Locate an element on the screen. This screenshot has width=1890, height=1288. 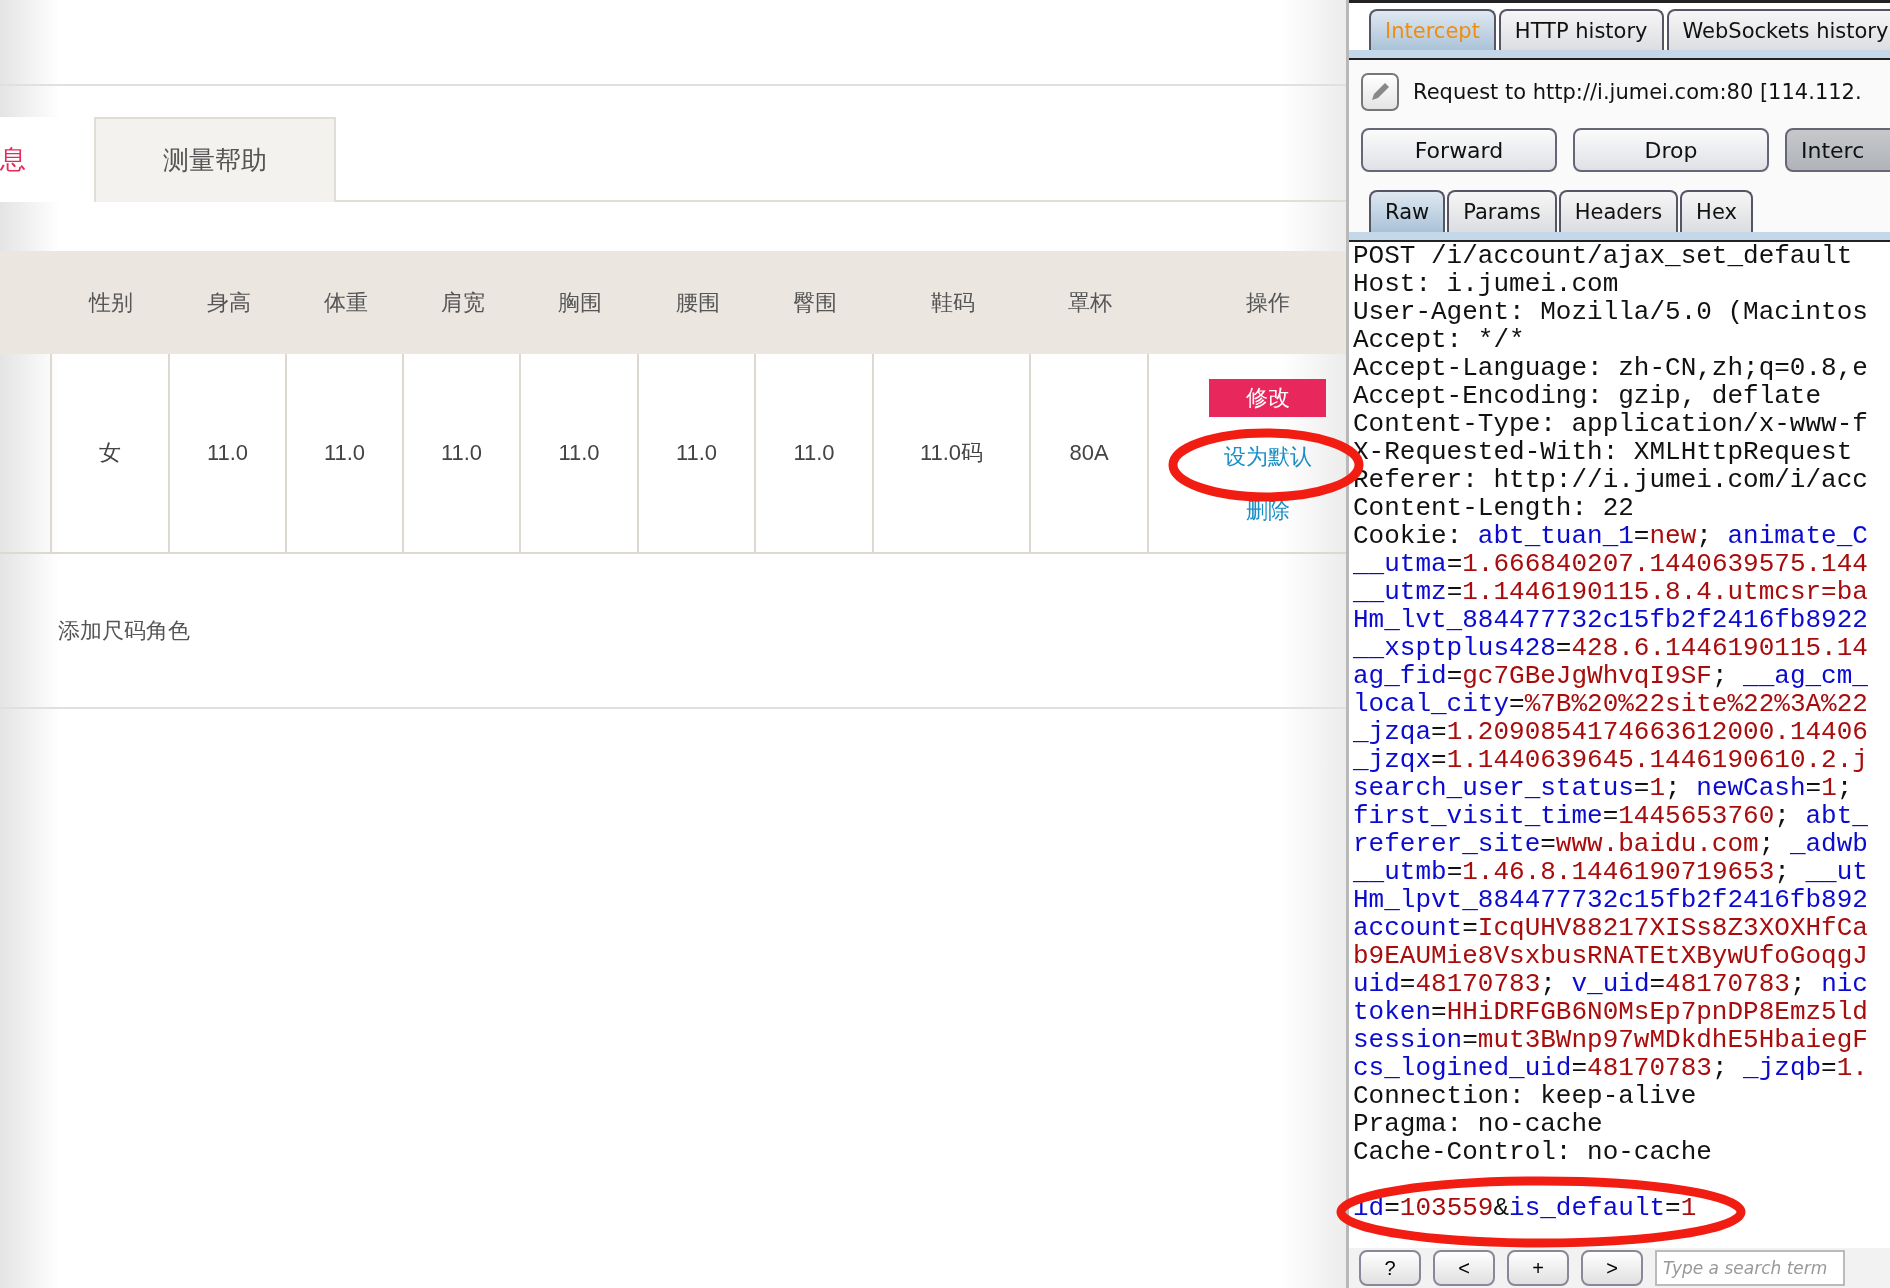
nav-button: > is located at coordinates (1612, 1268).